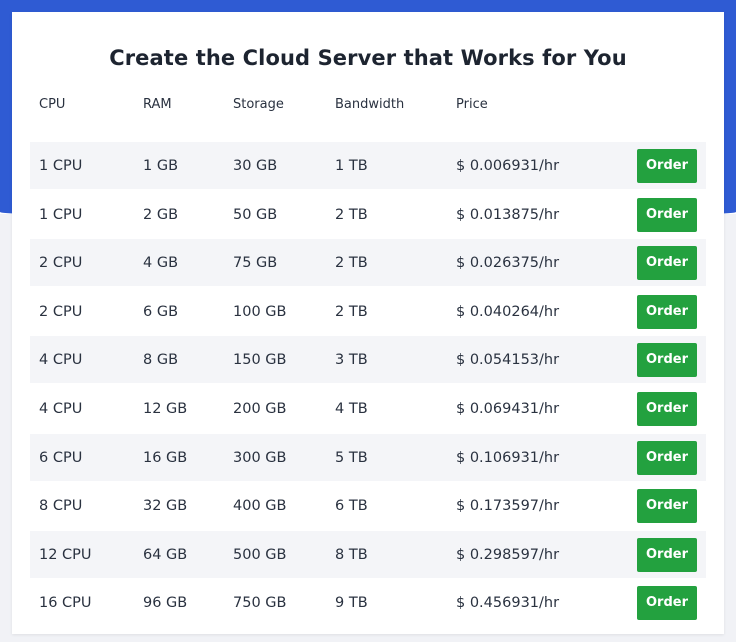  Describe the element at coordinates (260, 457) in the screenshot. I see `storage-cell: 300 GB` at that location.